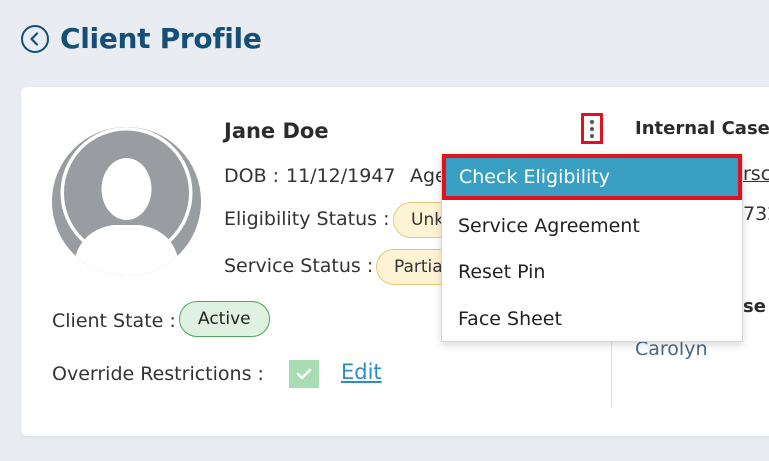  I want to click on internal-case-heading: Internal Case, so click(702, 128).